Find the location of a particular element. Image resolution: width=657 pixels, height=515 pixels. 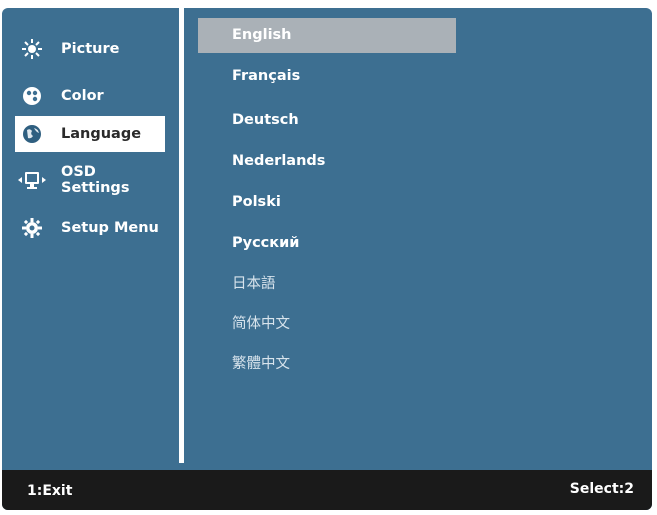

sidebar-item-osd-settings: OSD Settings is located at coordinates (90, 180).